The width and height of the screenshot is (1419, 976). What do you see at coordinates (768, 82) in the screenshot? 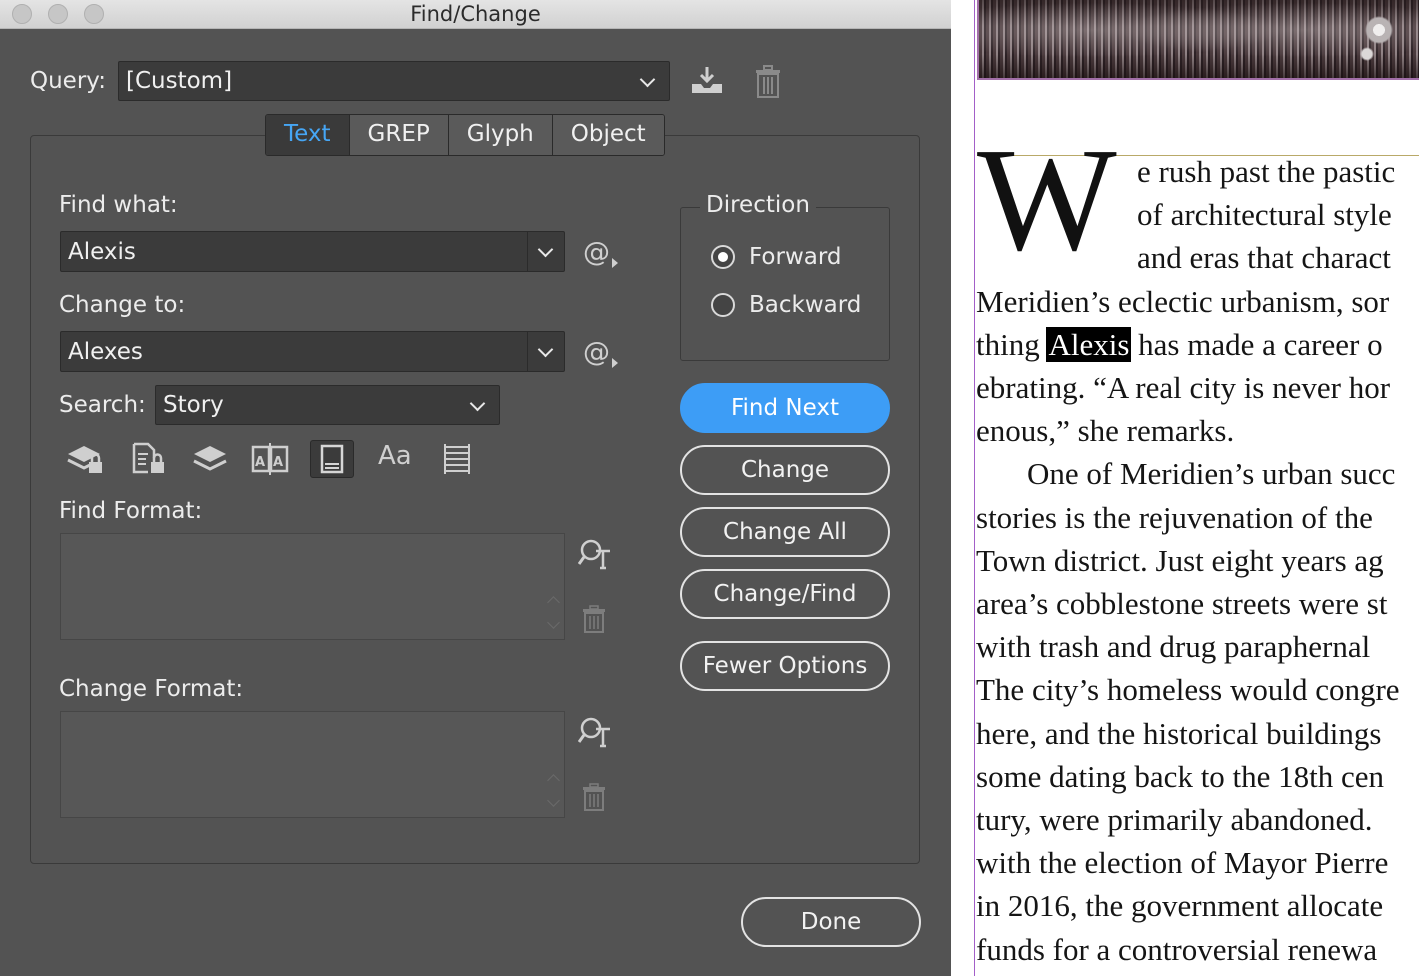
I see `delete-query-icon` at bounding box center [768, 82].